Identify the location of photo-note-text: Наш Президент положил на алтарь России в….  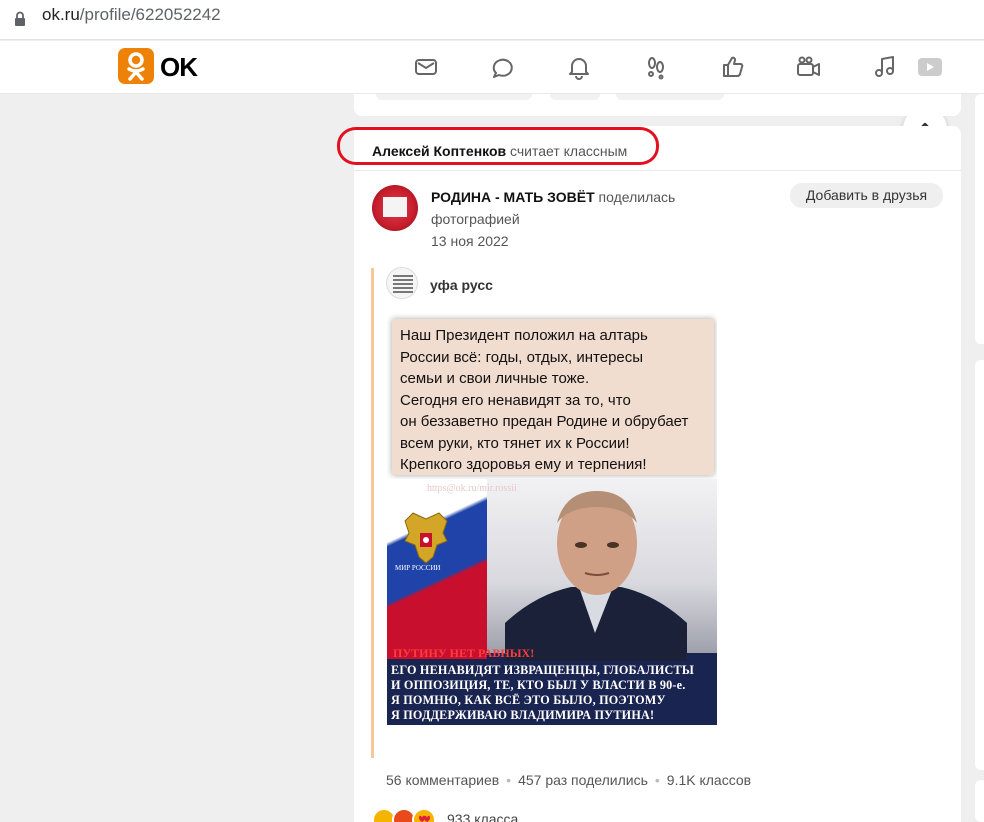
(553, 397).